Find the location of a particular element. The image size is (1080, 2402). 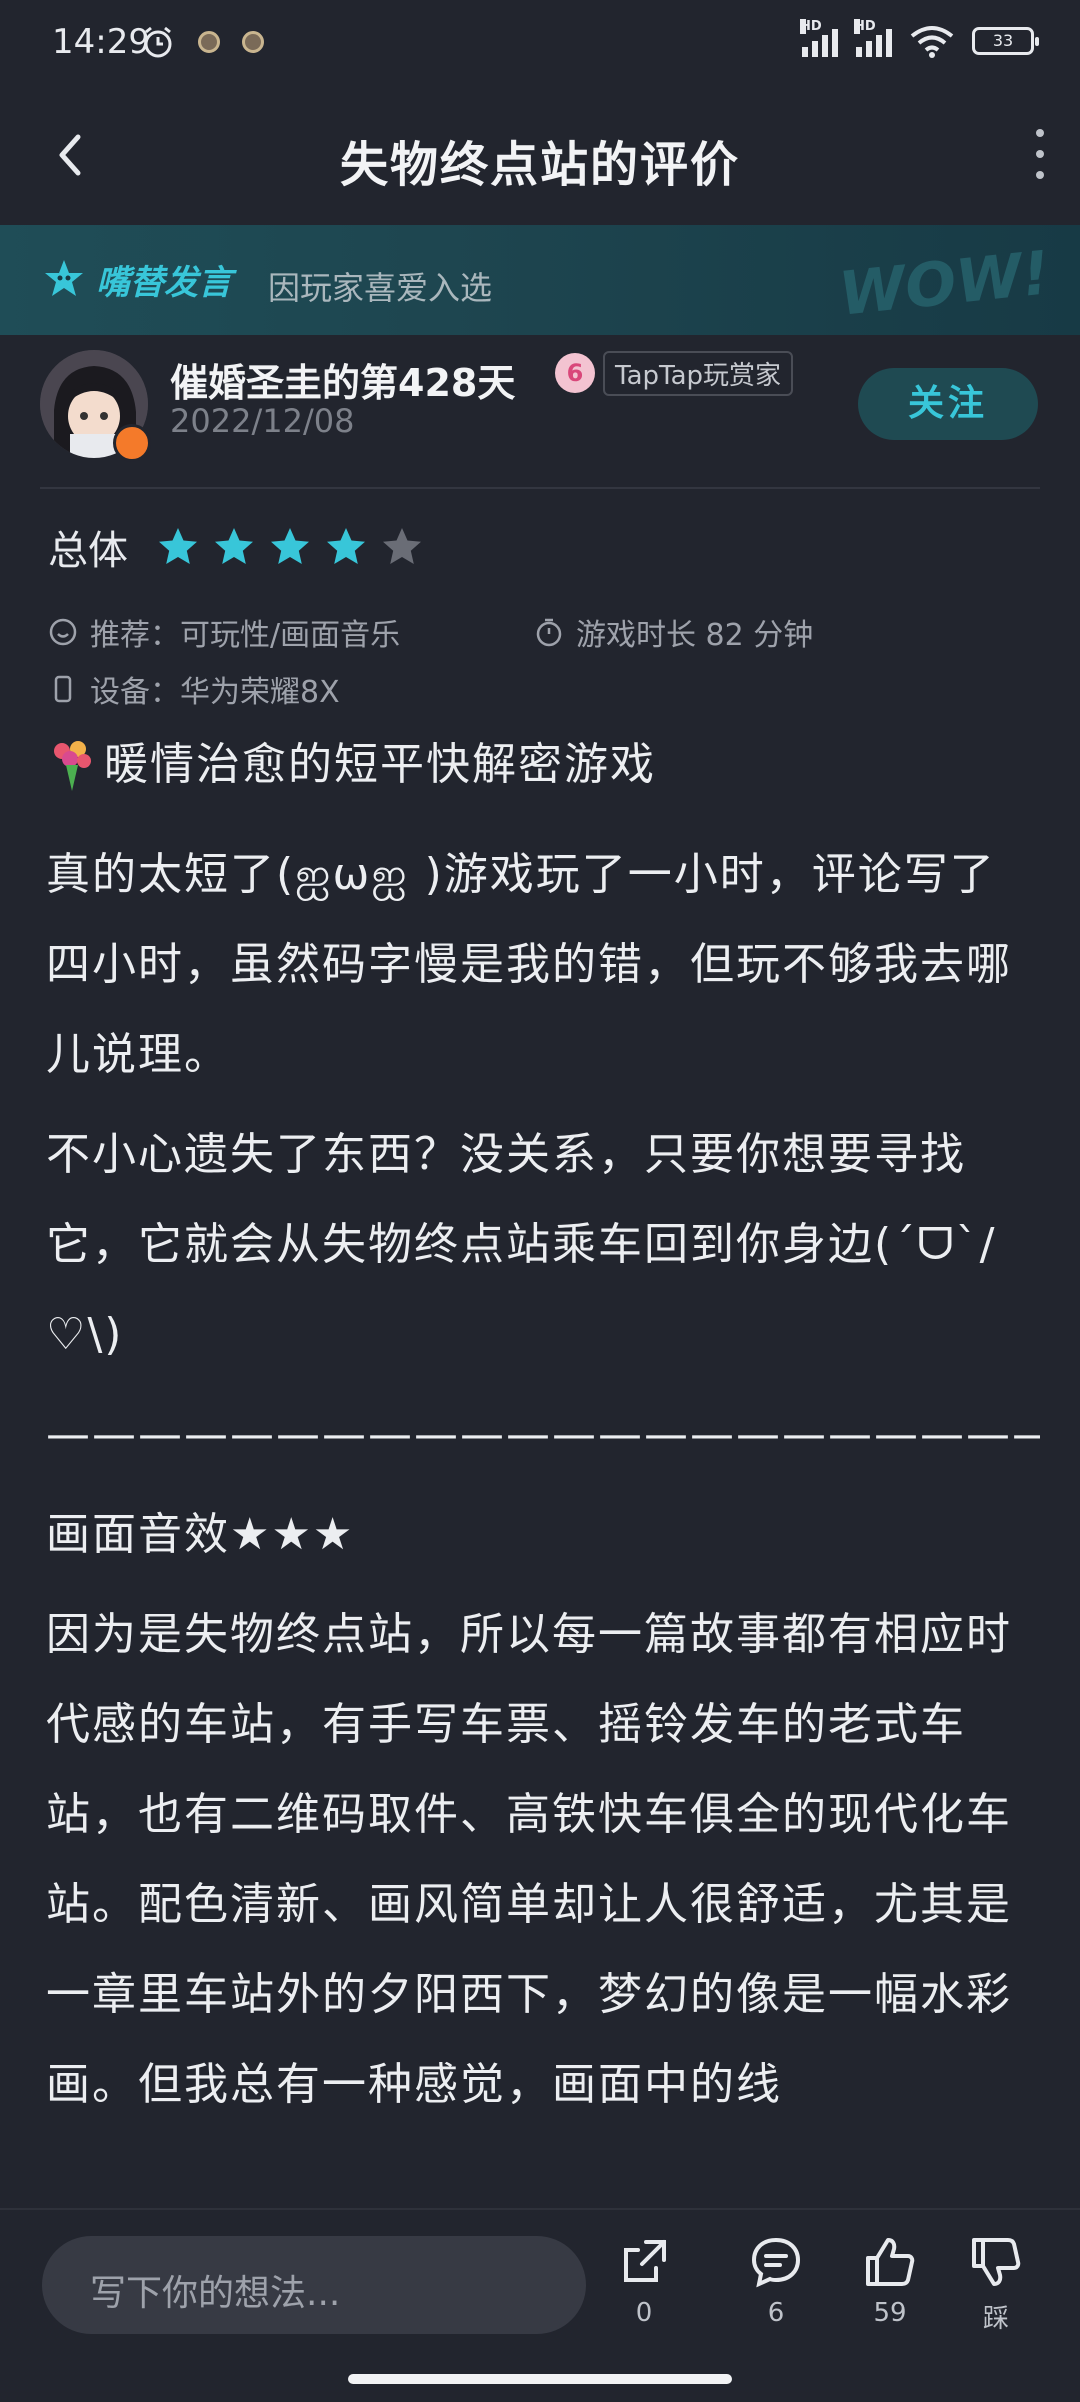

playtime-meta: 游戏时长 82 分钟 is located at coordinates (673, 632).